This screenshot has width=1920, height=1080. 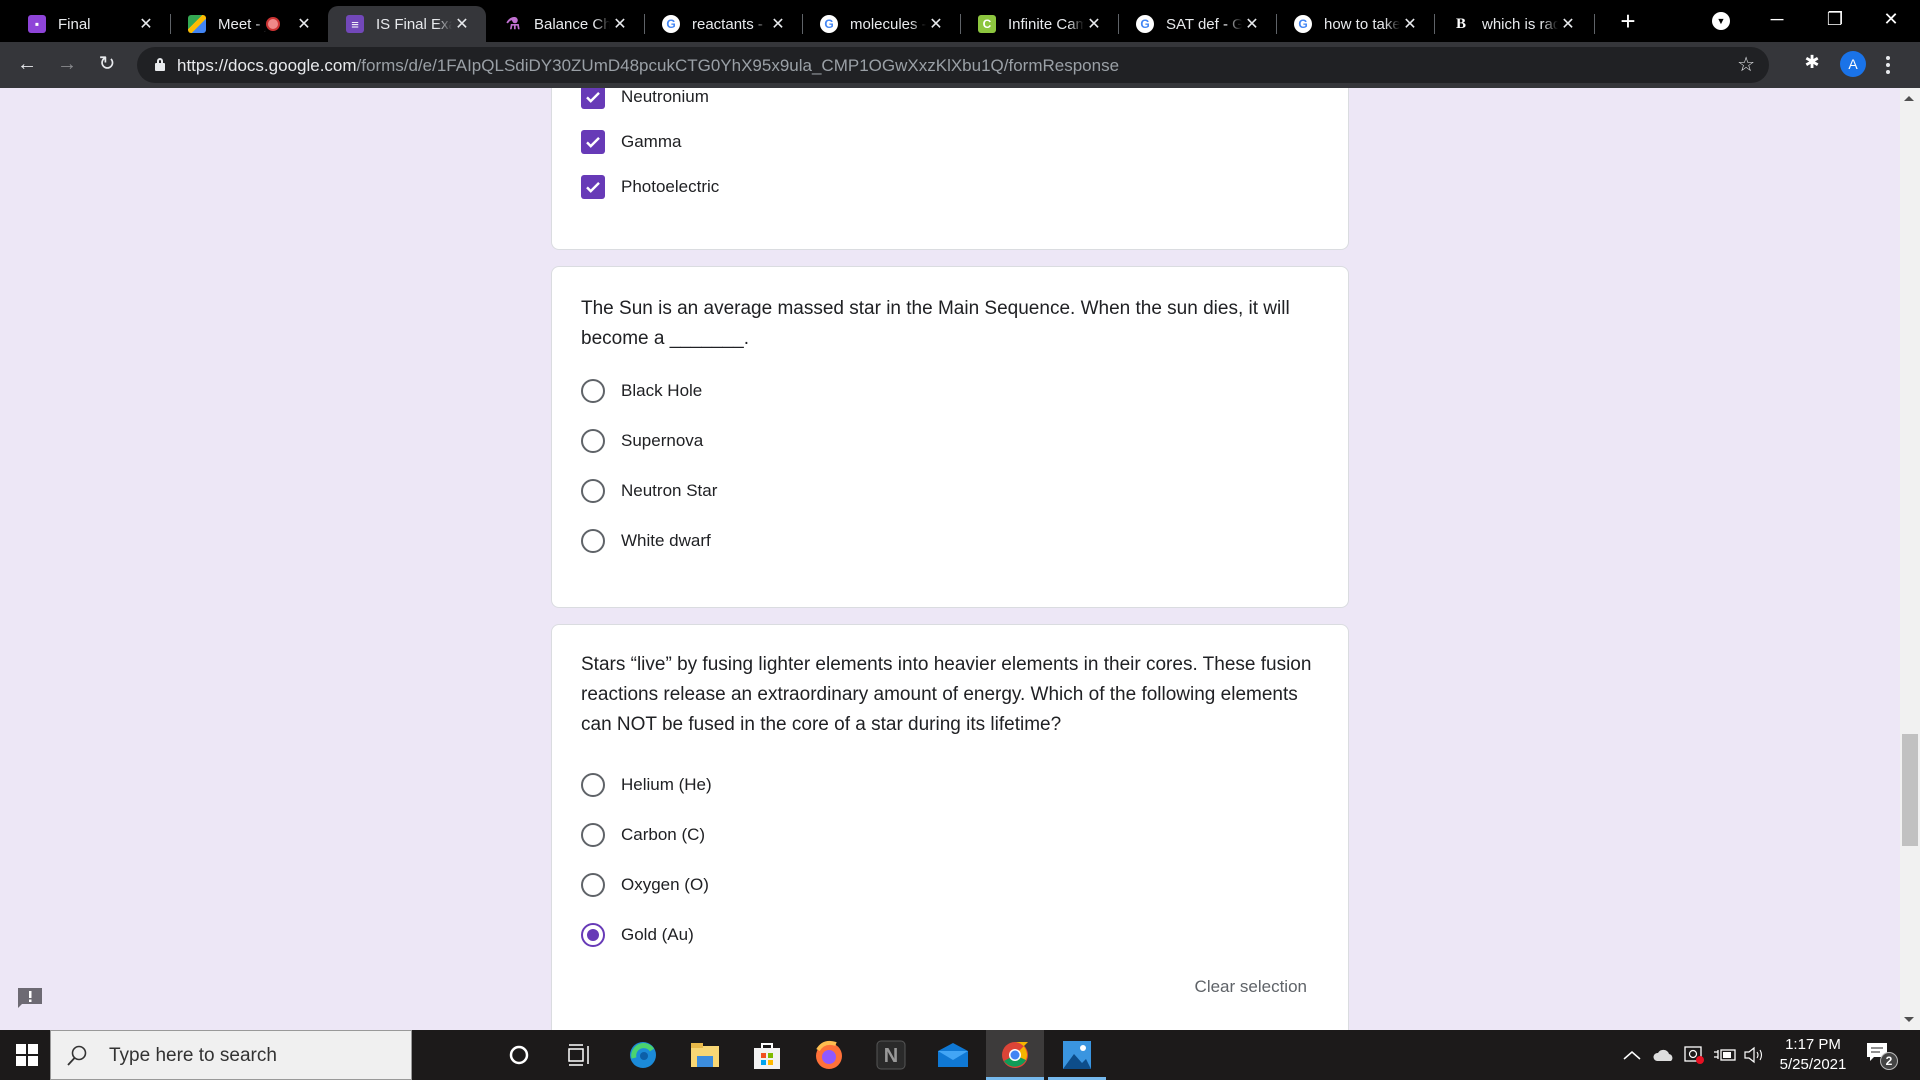 I want to click on tab-how-to-take: G how to take ✕, so click(x=1355, y=24).